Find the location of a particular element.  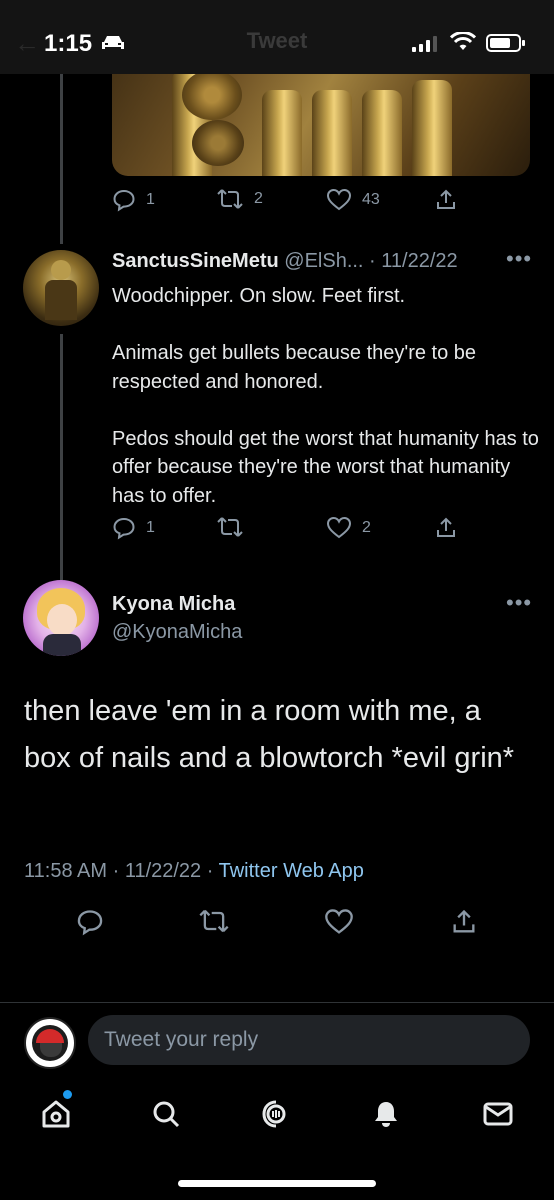

retweet-action: 2 is located at coordinates (239, 199).